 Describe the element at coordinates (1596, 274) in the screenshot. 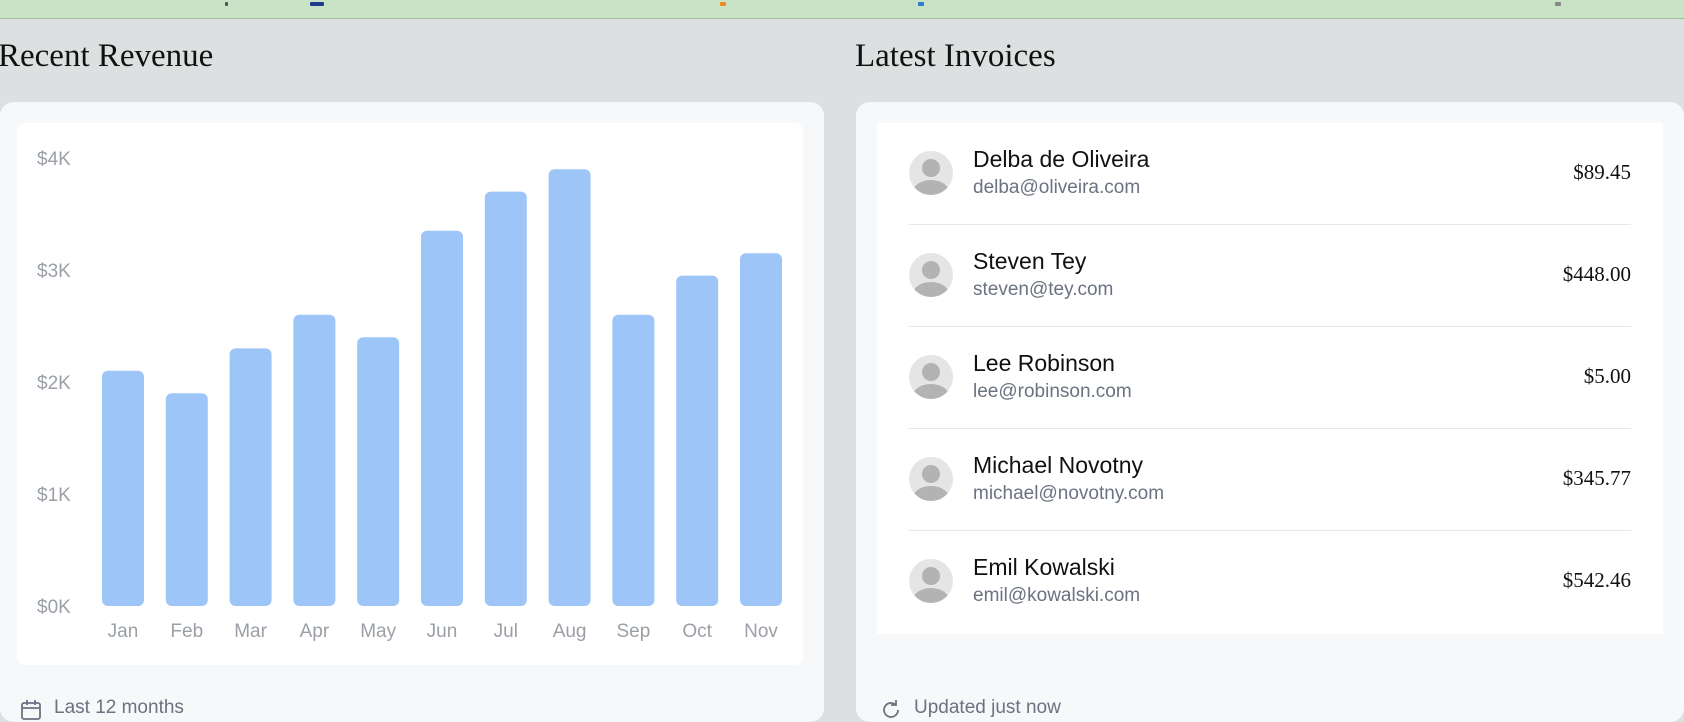

I see `invoice-amount: $448.00` at that location.